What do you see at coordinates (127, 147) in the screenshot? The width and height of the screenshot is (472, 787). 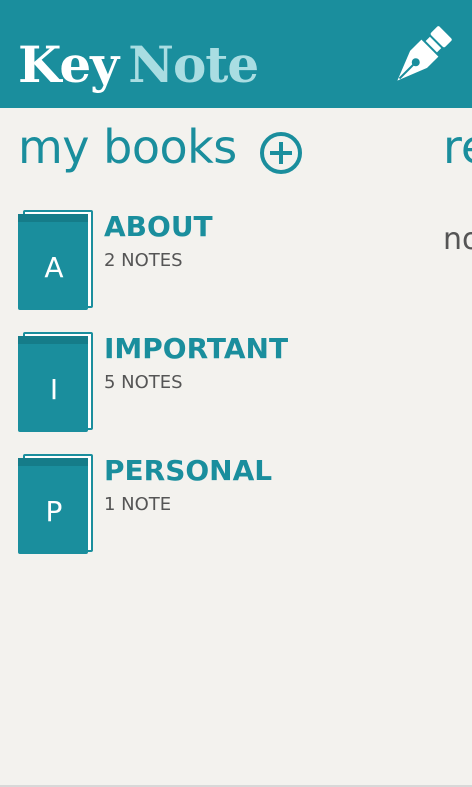 I see `section-title: my books` at bounding box center [127, 147].